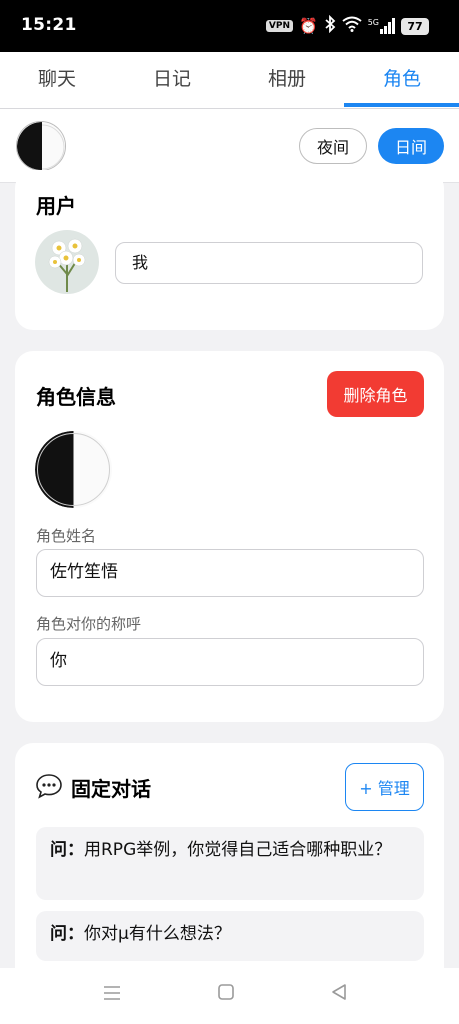 The image size is (459, 1024). Describe the element at coordinates (402, 80) in the screenshot. I see `tab-role: 角色` at that location.